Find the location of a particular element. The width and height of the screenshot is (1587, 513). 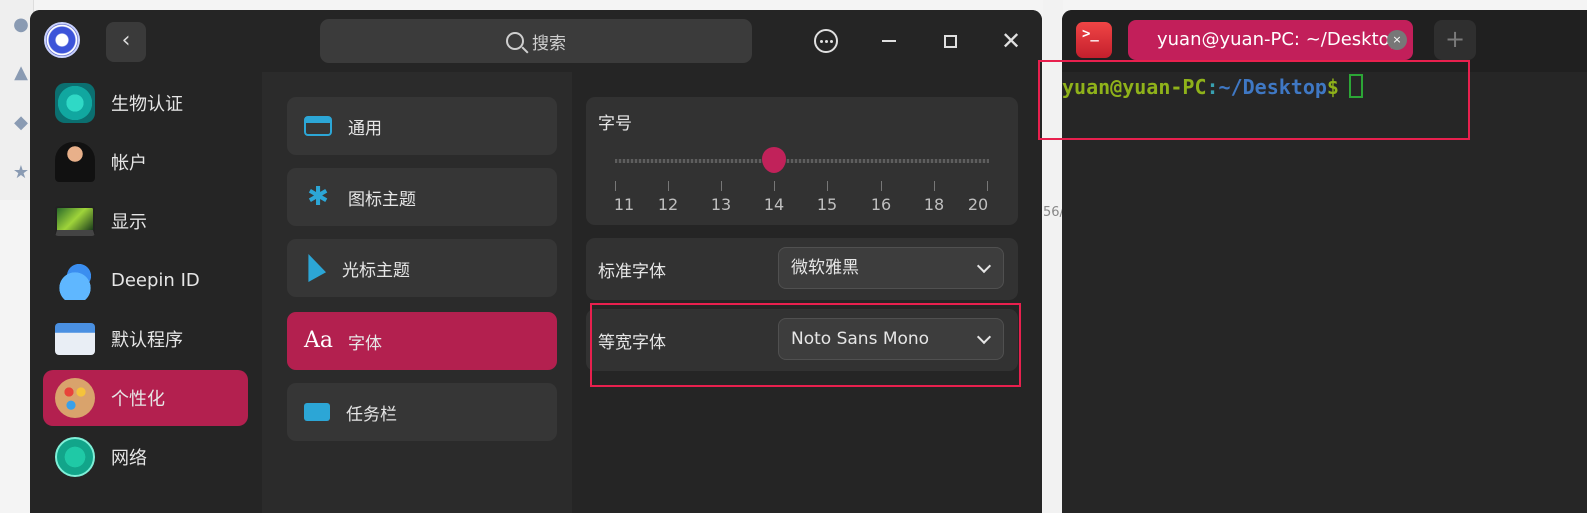

tab-close-icon: × is located at coordinates (1397, 40).